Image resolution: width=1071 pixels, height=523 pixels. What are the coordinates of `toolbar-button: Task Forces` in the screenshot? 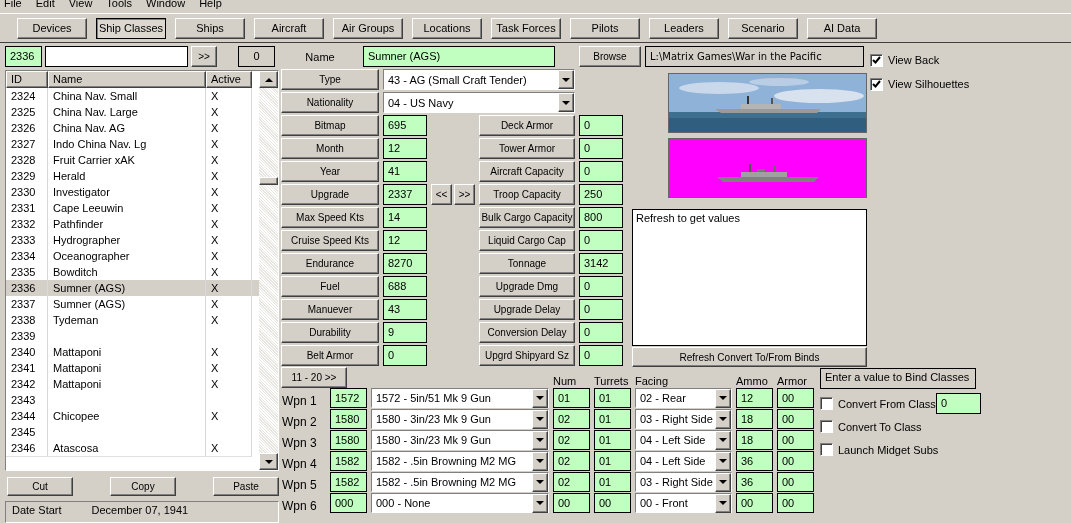 It's located at (526, 28).